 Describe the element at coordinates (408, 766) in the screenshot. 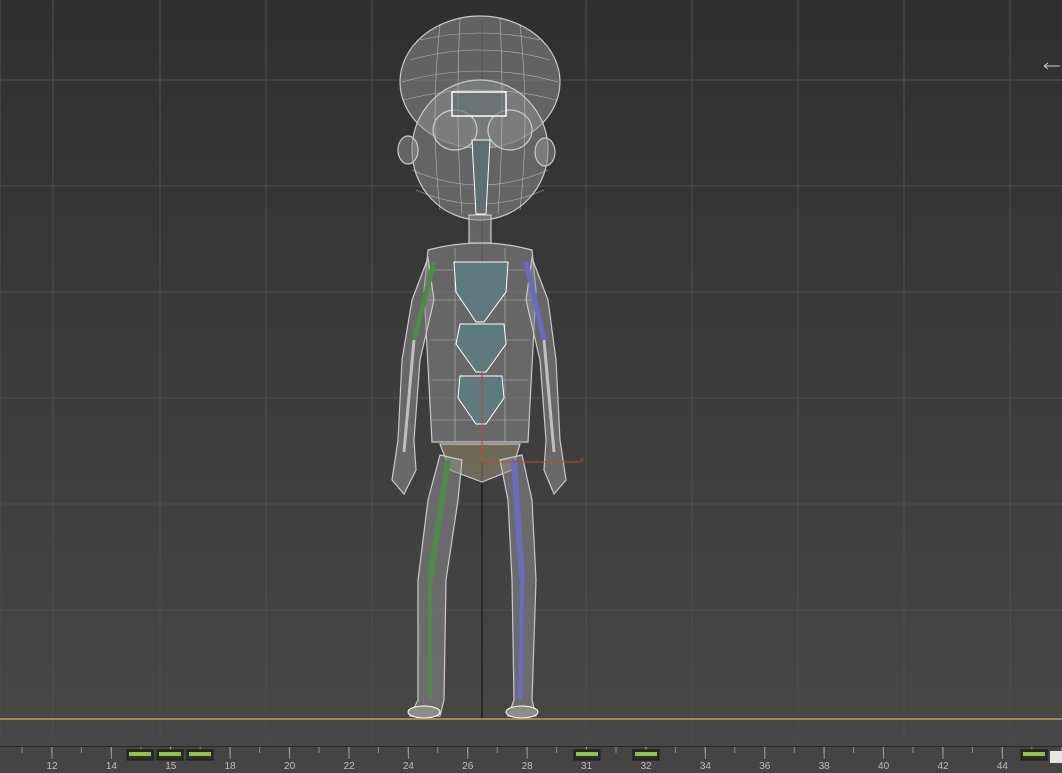

I see `timeline-tick-label: 24` at that location.